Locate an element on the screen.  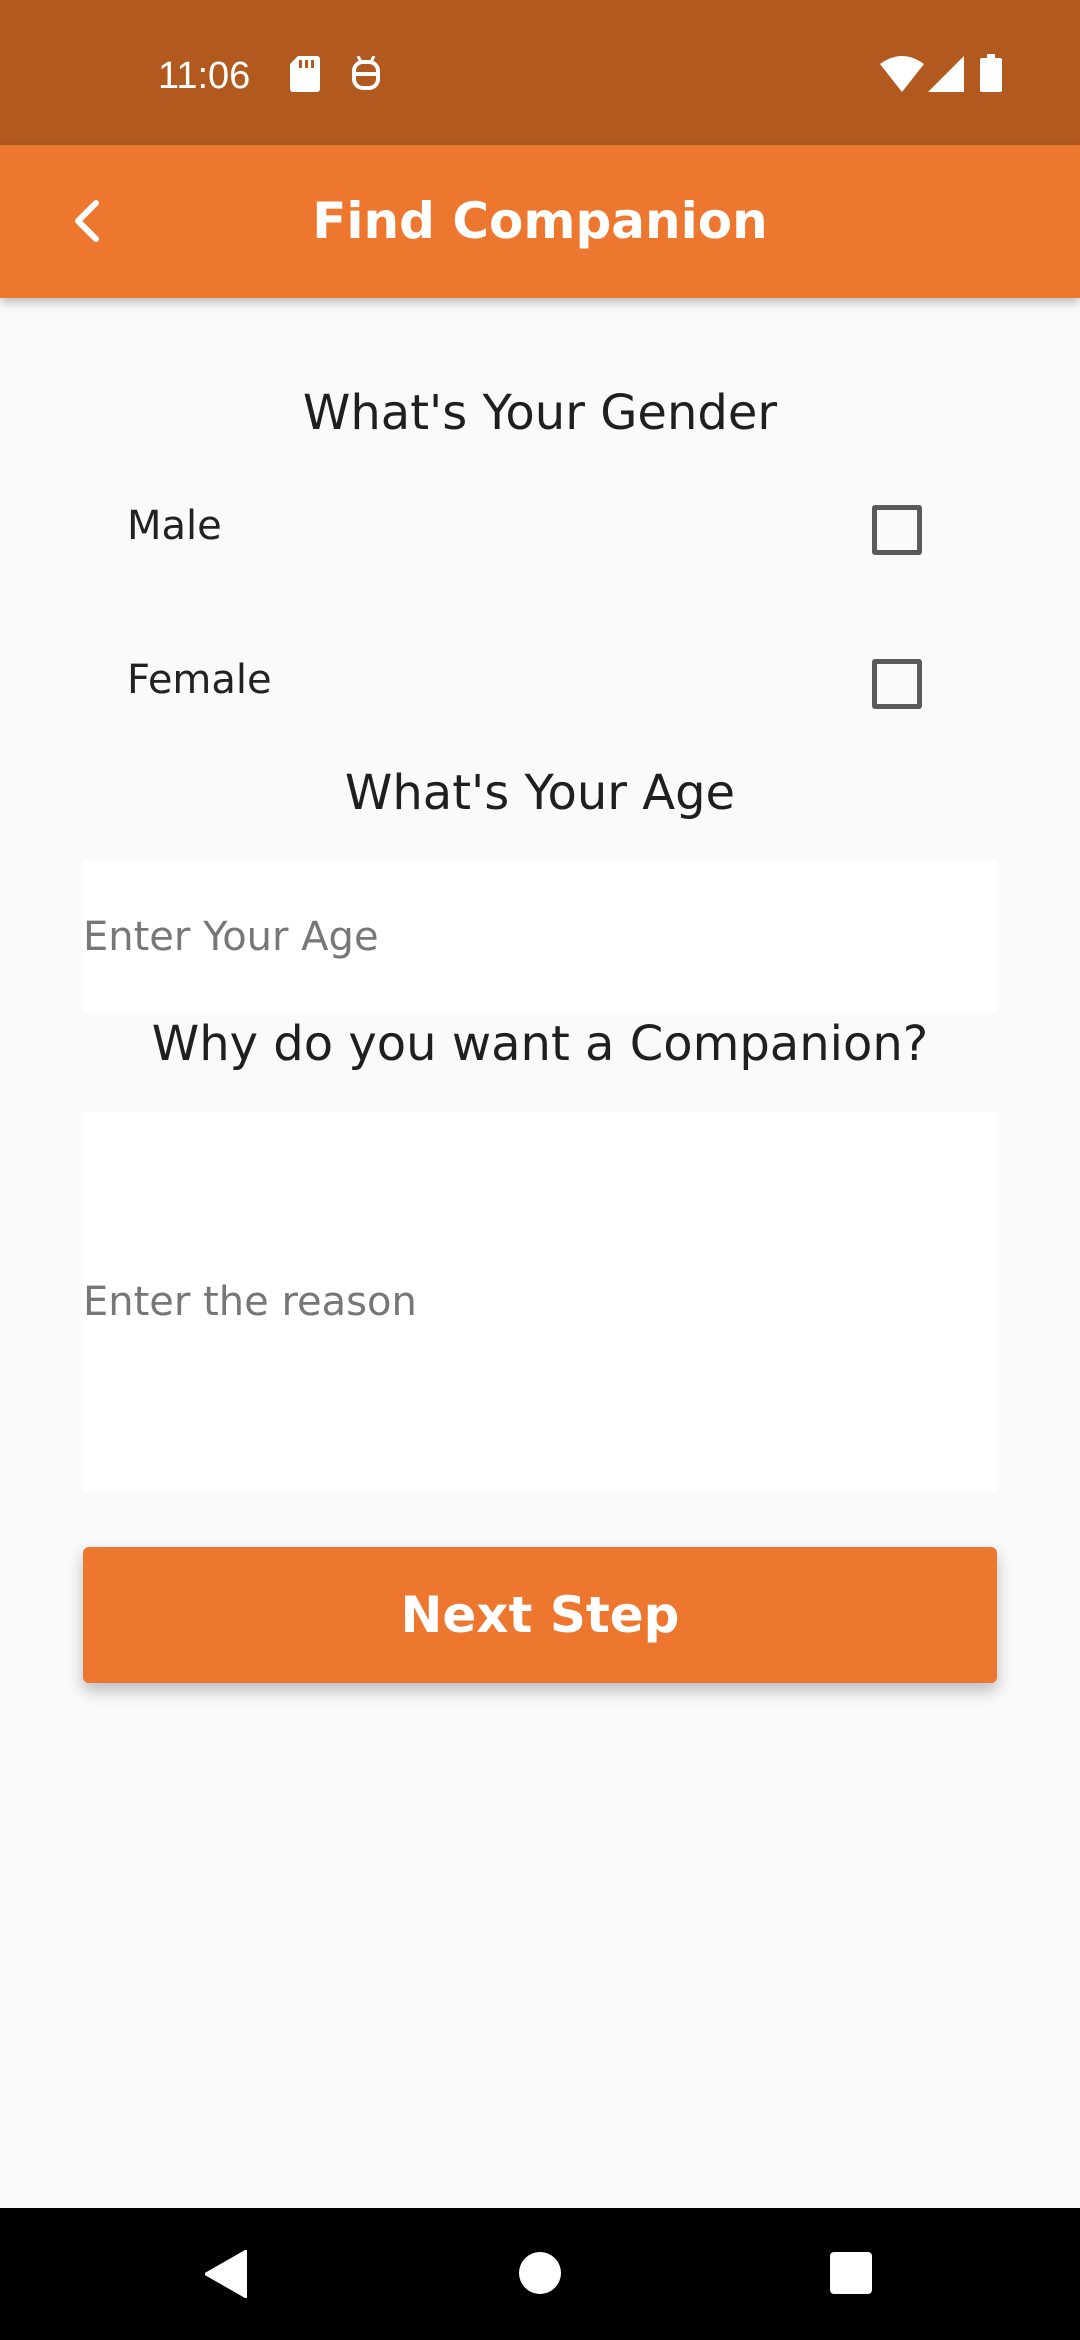
age-heading: What's Your Age is located at coordinates (540, 793).